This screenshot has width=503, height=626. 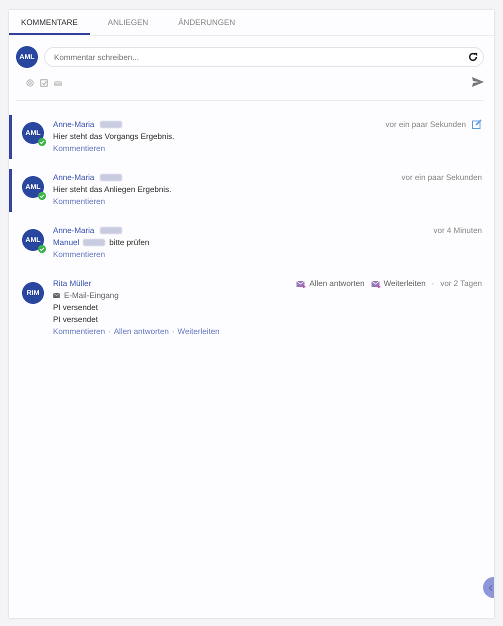 I want to click on chevron-left-icon, so click(x=490, y=587).